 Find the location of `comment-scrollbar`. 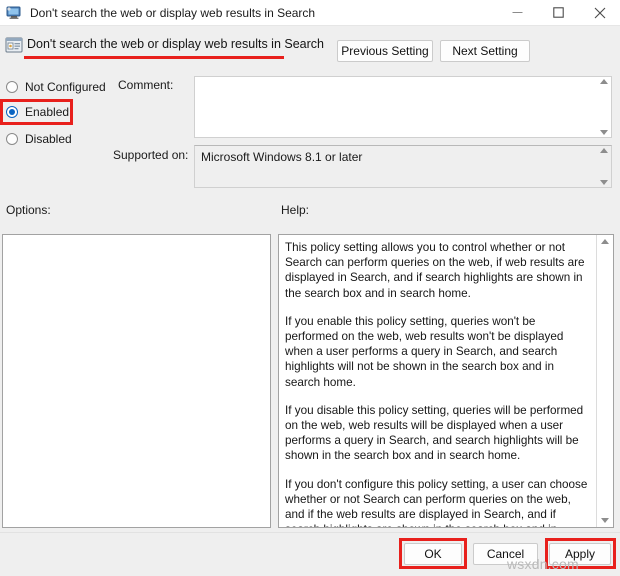

comment-scrollbar is located at coordinates (603, 107).